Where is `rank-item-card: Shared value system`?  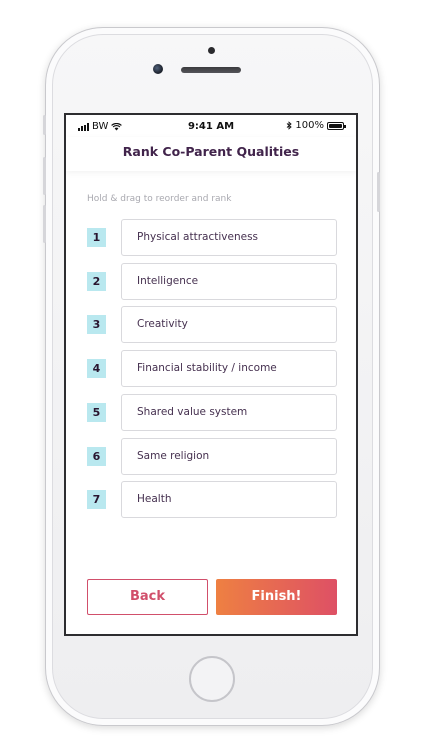 rank-item-card: Shared value system is located at coordinates (229, 412).